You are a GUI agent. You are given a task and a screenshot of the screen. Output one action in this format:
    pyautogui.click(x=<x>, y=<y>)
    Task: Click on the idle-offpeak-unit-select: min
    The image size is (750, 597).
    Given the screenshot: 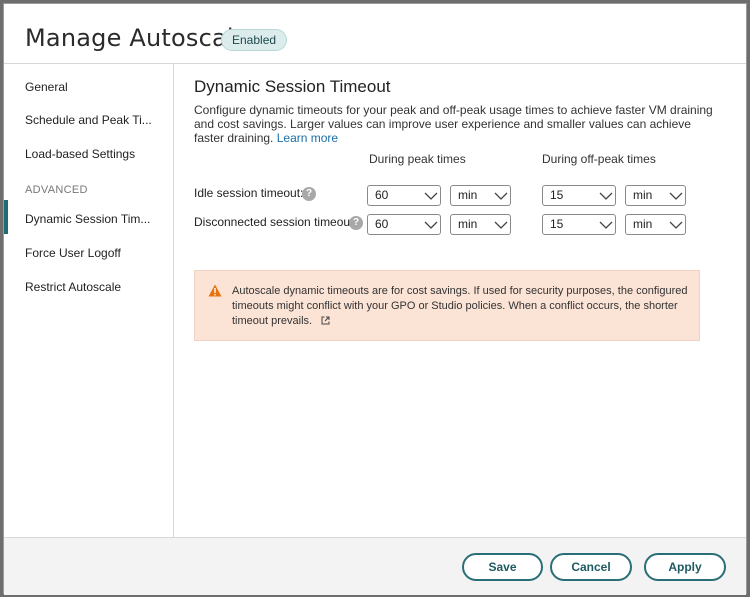 What is the action you would take?
    pyautogui.click(x=655, y=195)
    